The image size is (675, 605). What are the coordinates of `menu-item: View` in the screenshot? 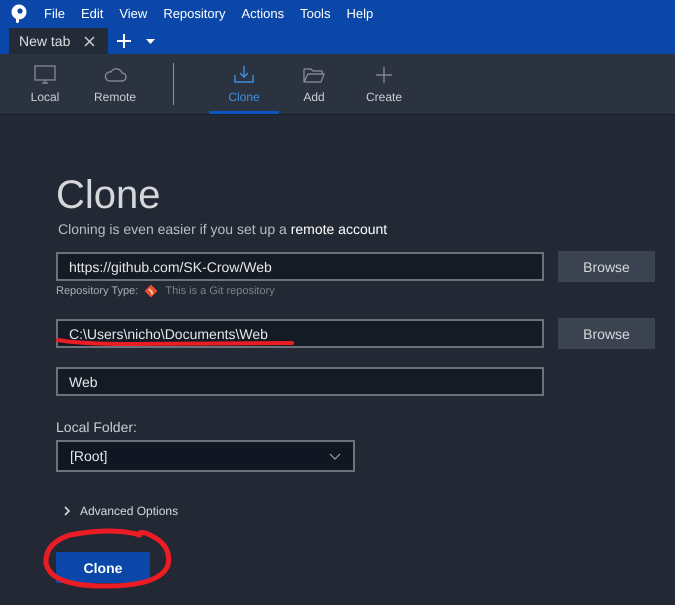 It's located at (133, 14).